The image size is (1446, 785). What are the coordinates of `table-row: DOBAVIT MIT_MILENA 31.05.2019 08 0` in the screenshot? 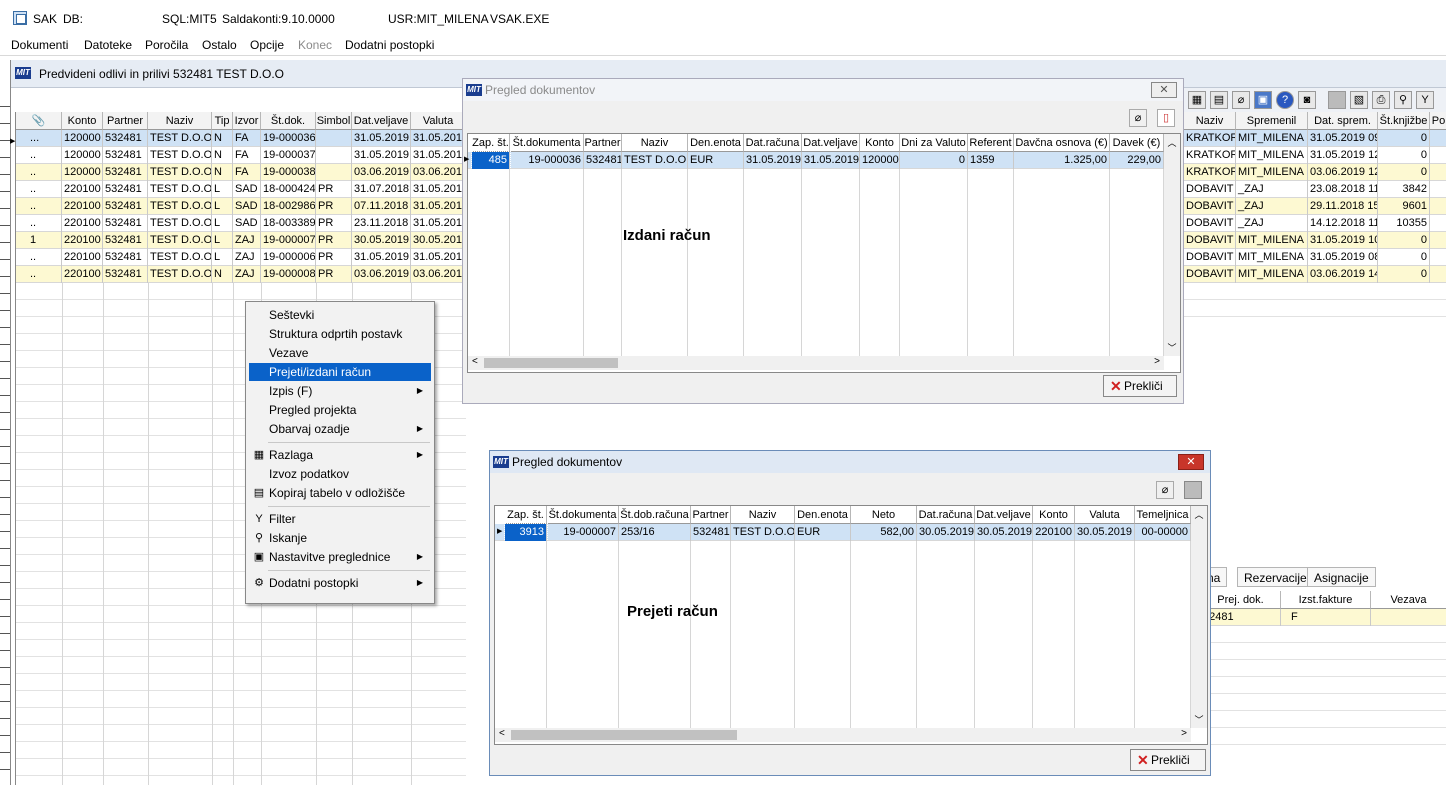 It's located at (1315, 257).